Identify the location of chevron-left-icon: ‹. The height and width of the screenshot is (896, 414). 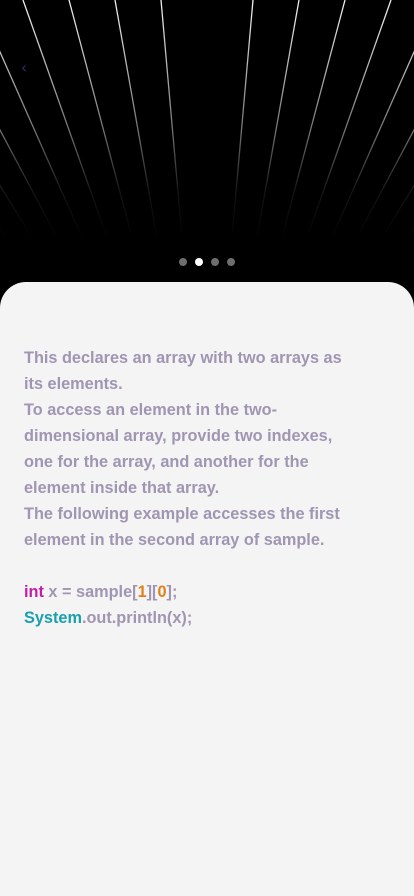
(24, 67).